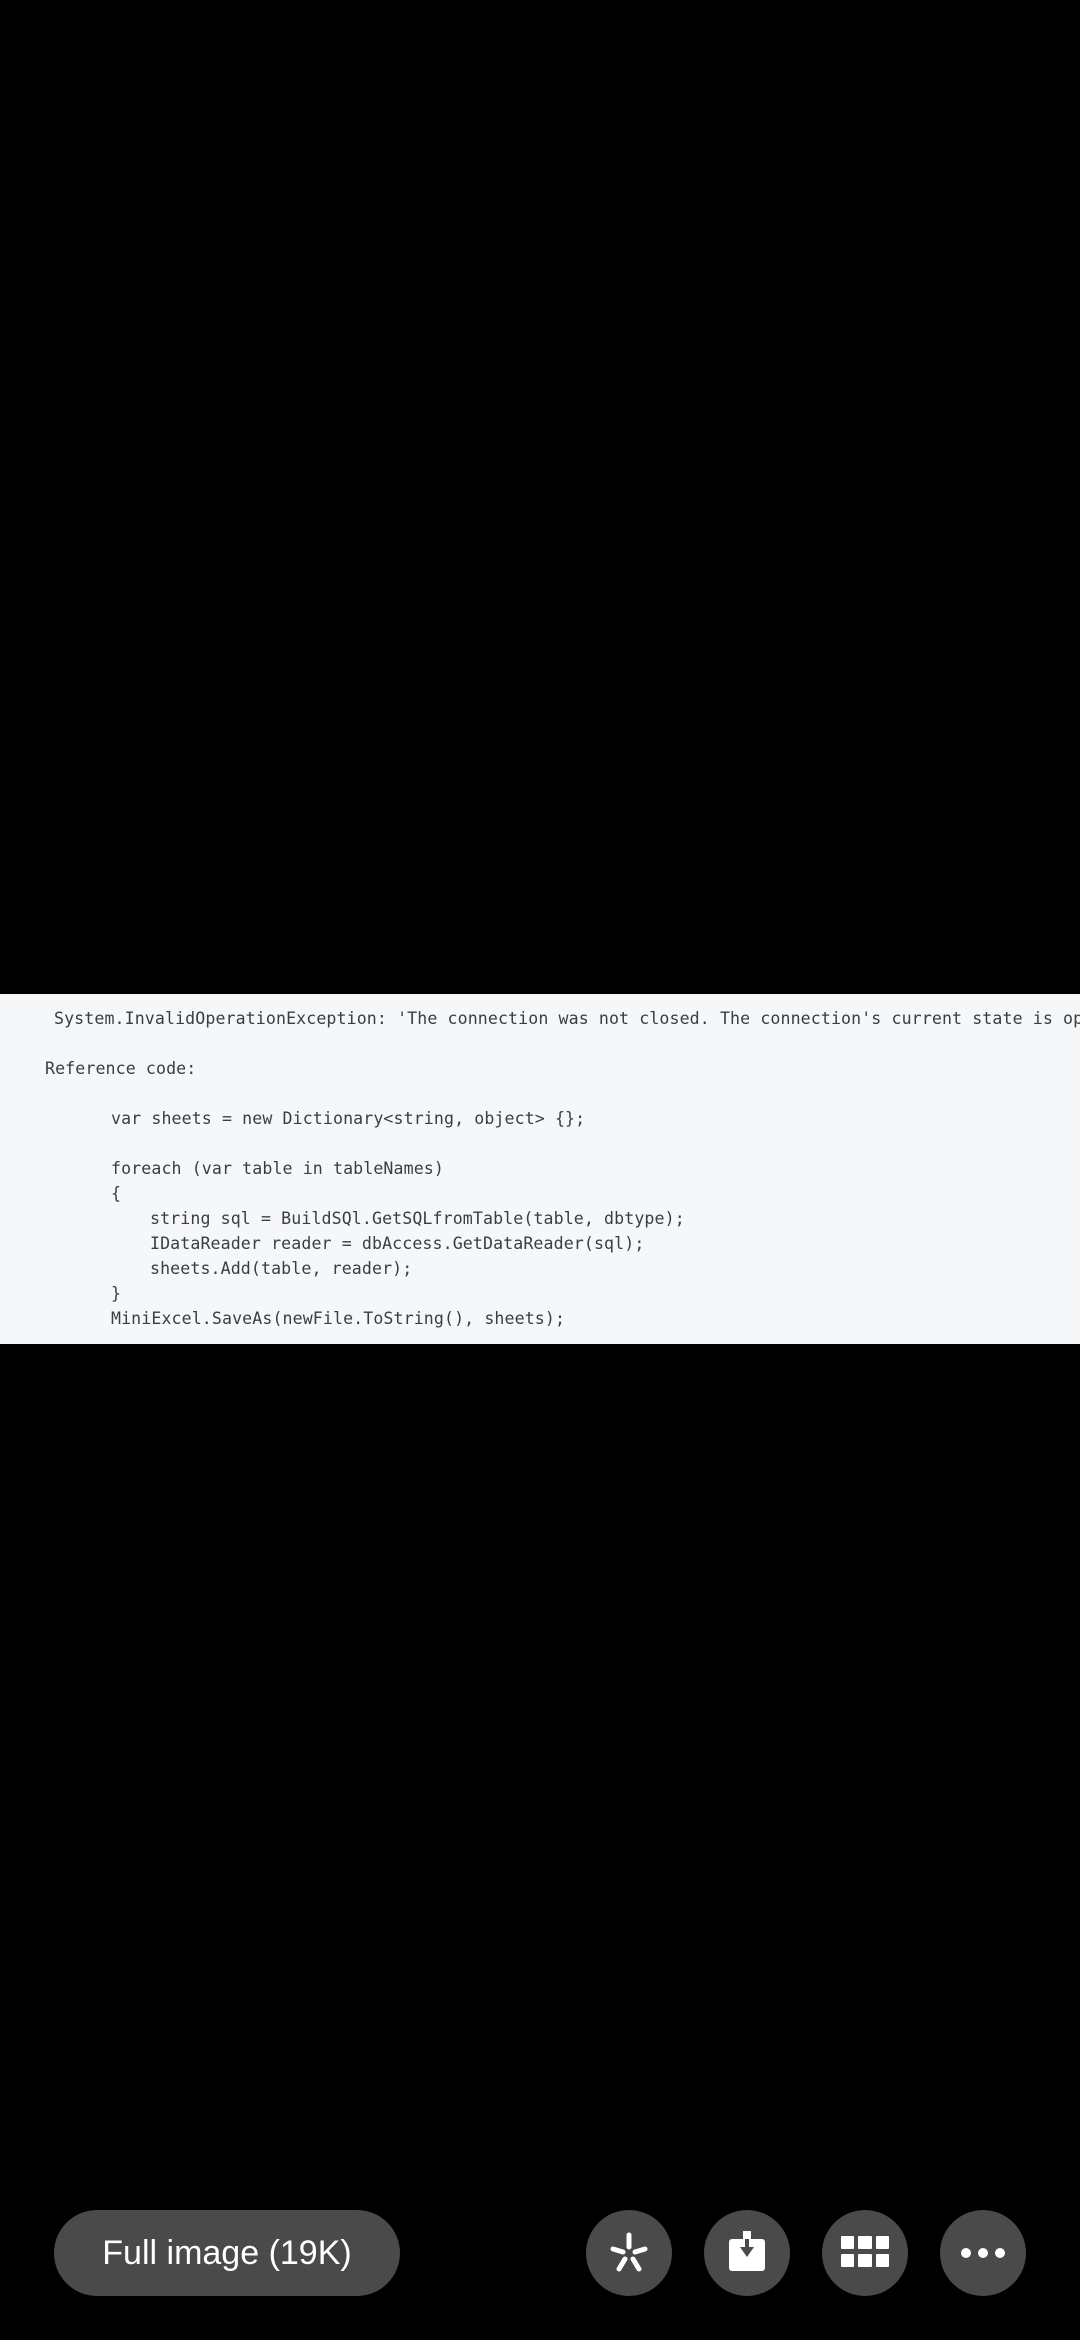  What do you see at coordinates (277, 1168) in the screenshot?
I see `code-line-foreach: foreach (var table in tableNames)` at bounding box center [277, 1168].